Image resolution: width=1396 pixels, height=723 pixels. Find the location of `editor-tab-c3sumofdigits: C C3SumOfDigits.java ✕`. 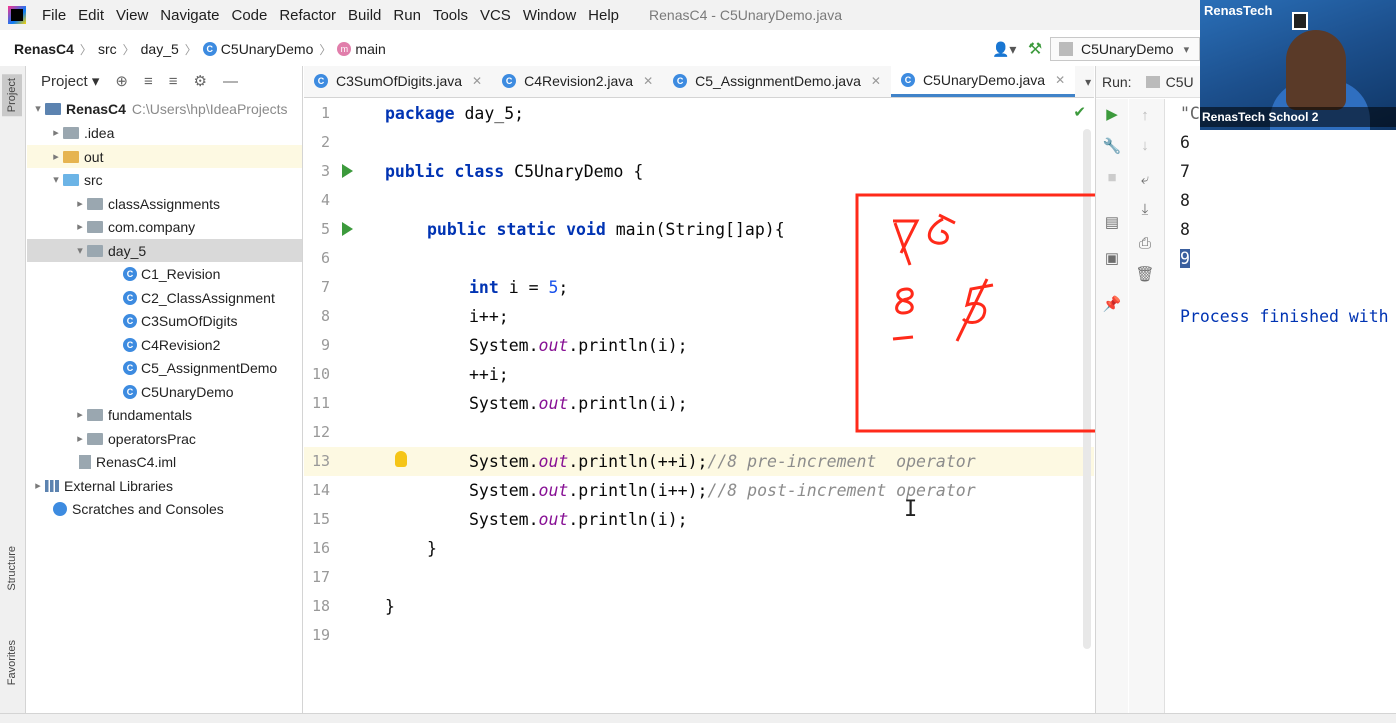

editor-tab-c3sumofdigits: C C3SumOfDigits.java ✕ is located at coordinates (398, 81).